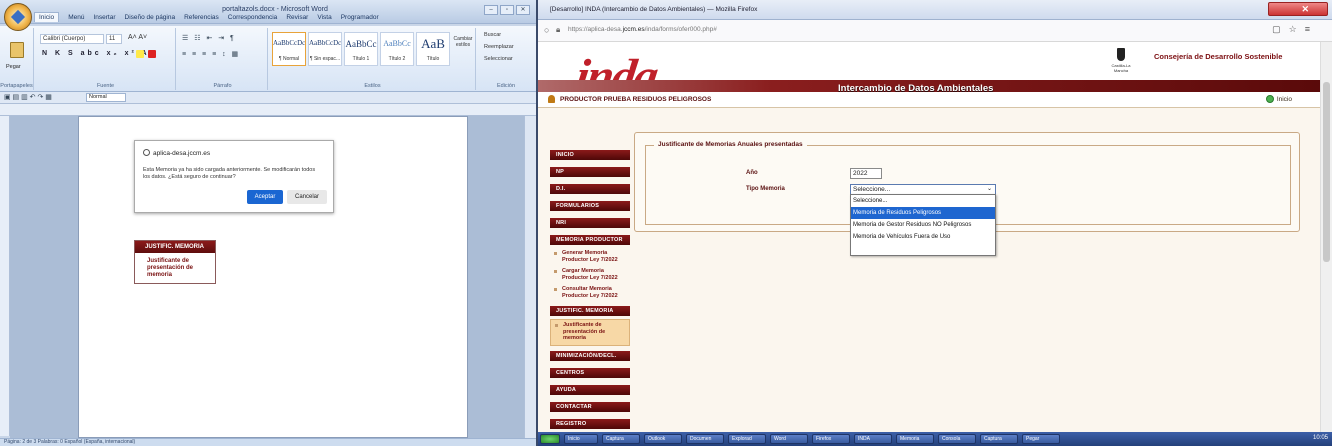 This screenshot has height=446, width=1332. Describe the element at coordinates (1298, 9) in the screenshot. I see `firefox-window-controls: ✕` at that location.